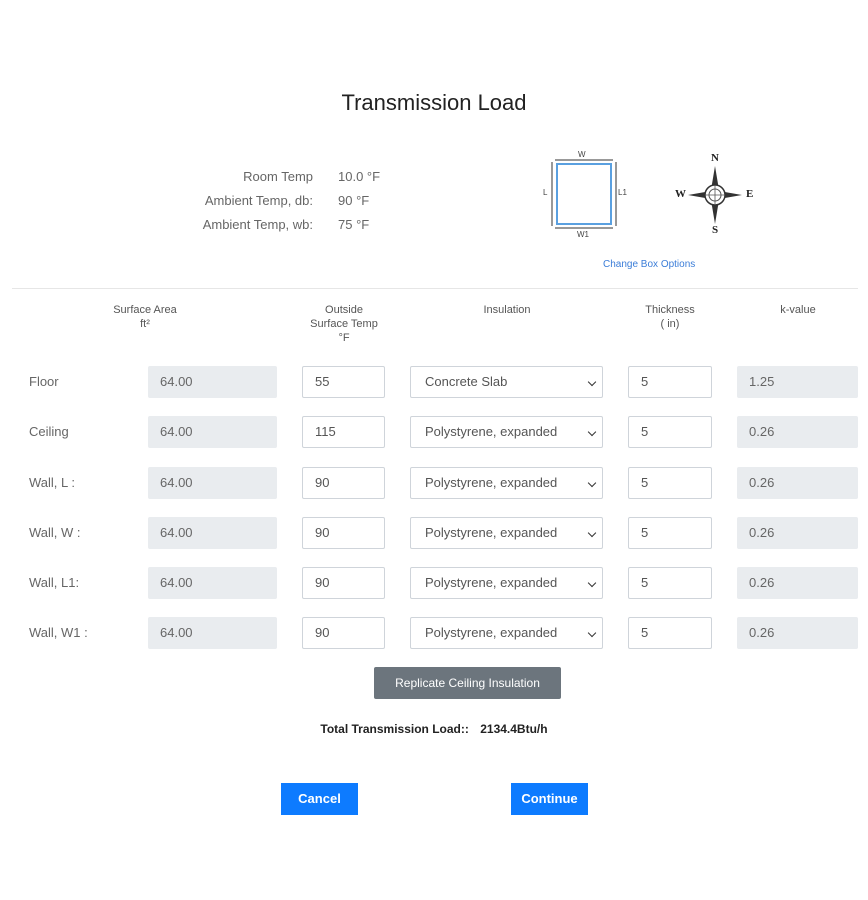 This screenshot has width=868, height=900. Describe the element at coordinates (55, 532) in the screenshot. I see `row-label: Wall, W :` at that location.